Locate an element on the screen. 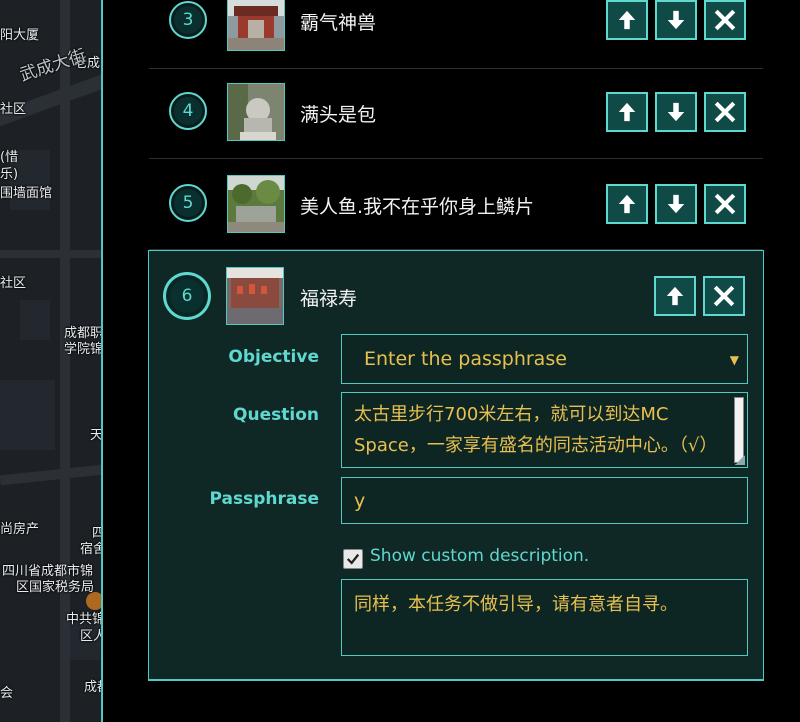  objective-select: Enter the passphrase ▼ is located at coordinates (544, 359).